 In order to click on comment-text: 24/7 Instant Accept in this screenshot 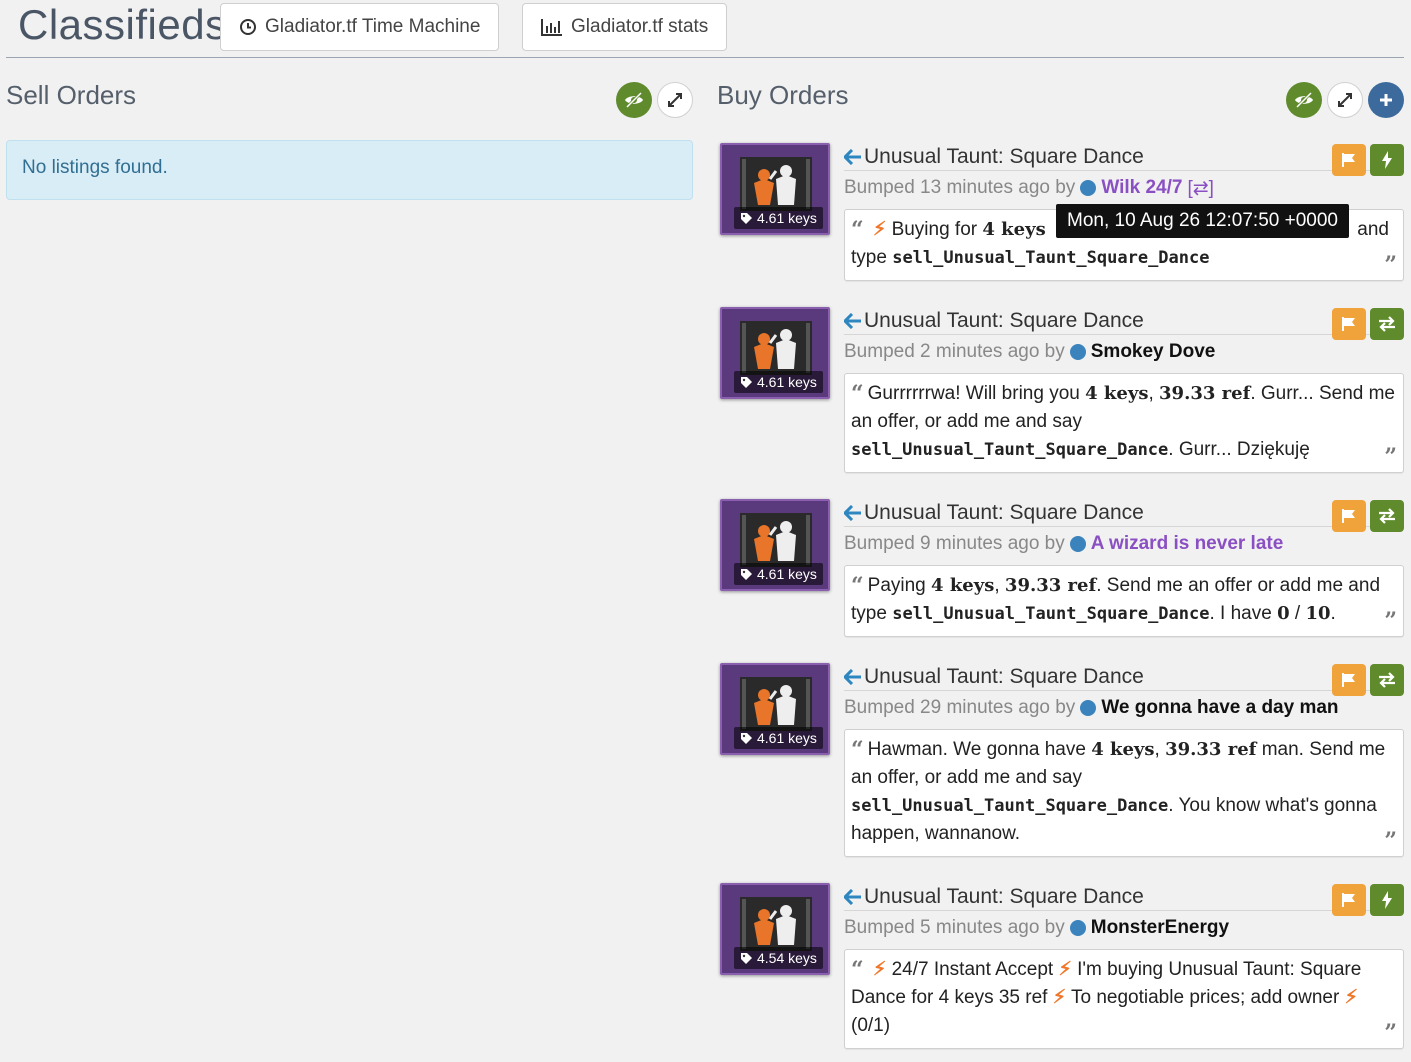, I will do `click(972, 969)`.